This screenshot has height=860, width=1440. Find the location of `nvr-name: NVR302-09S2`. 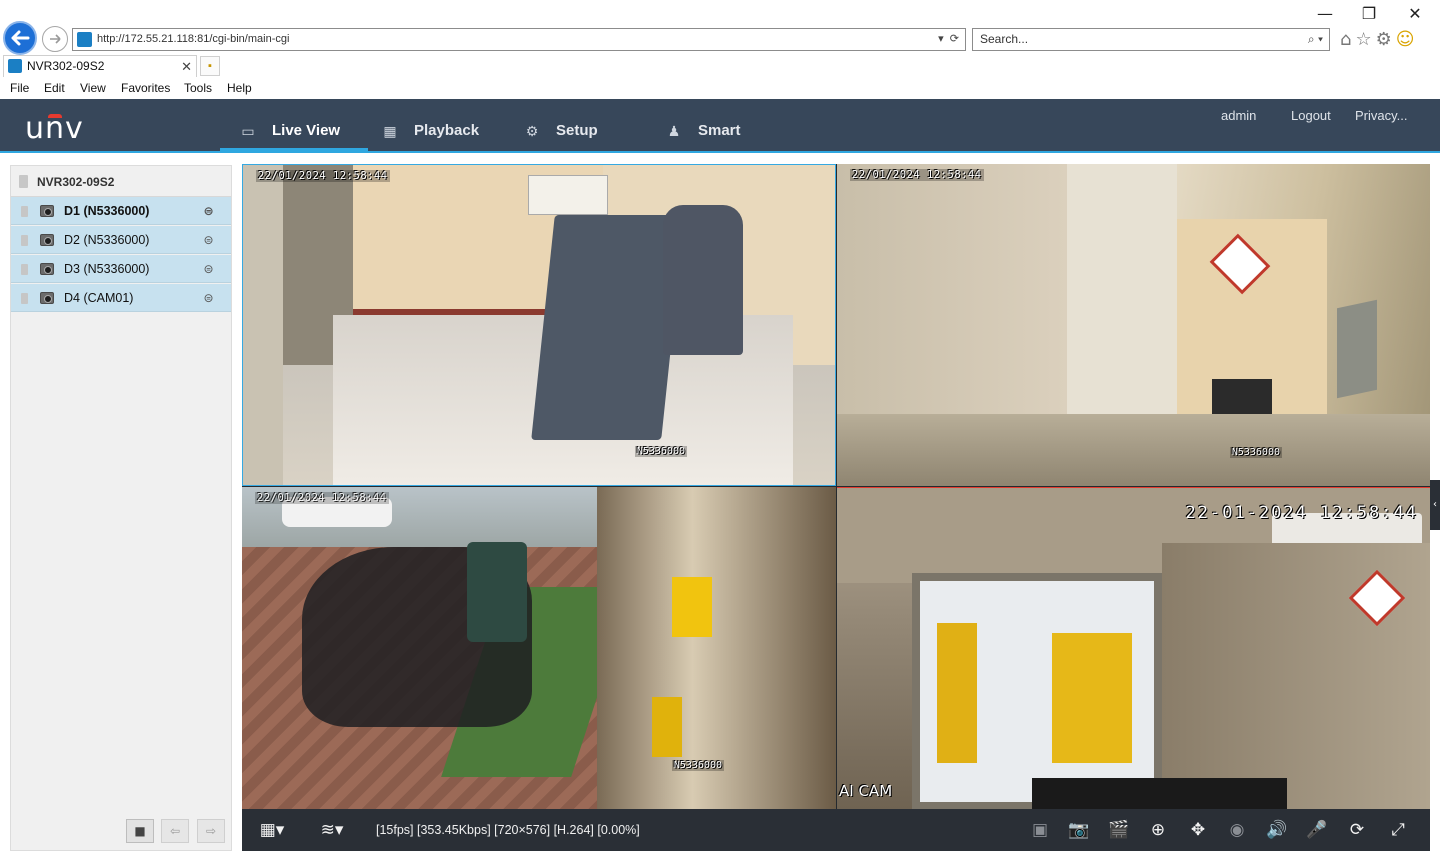

nvr-name: NVR302-09S2 is located at coordinates (76, 182).